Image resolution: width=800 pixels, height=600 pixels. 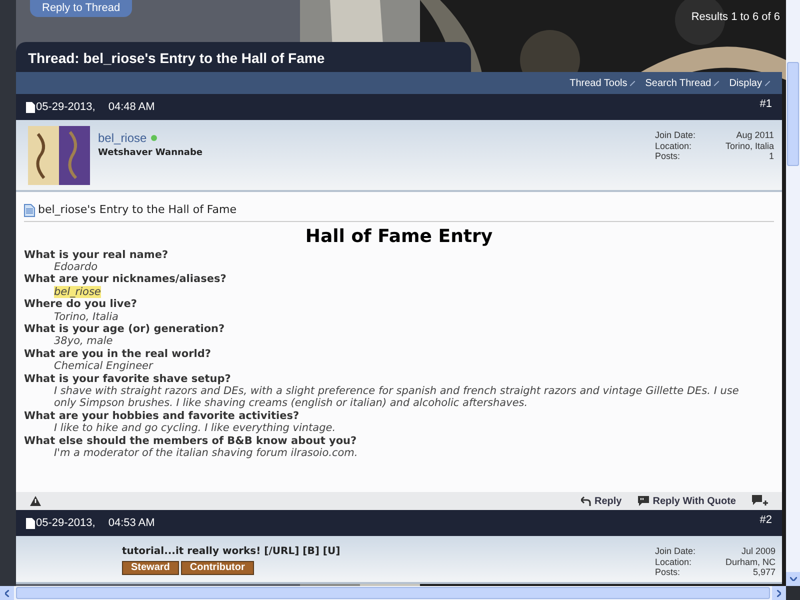 I want to click on question-text: What are your nicknames/aliases?, so click(x=126, y=279).